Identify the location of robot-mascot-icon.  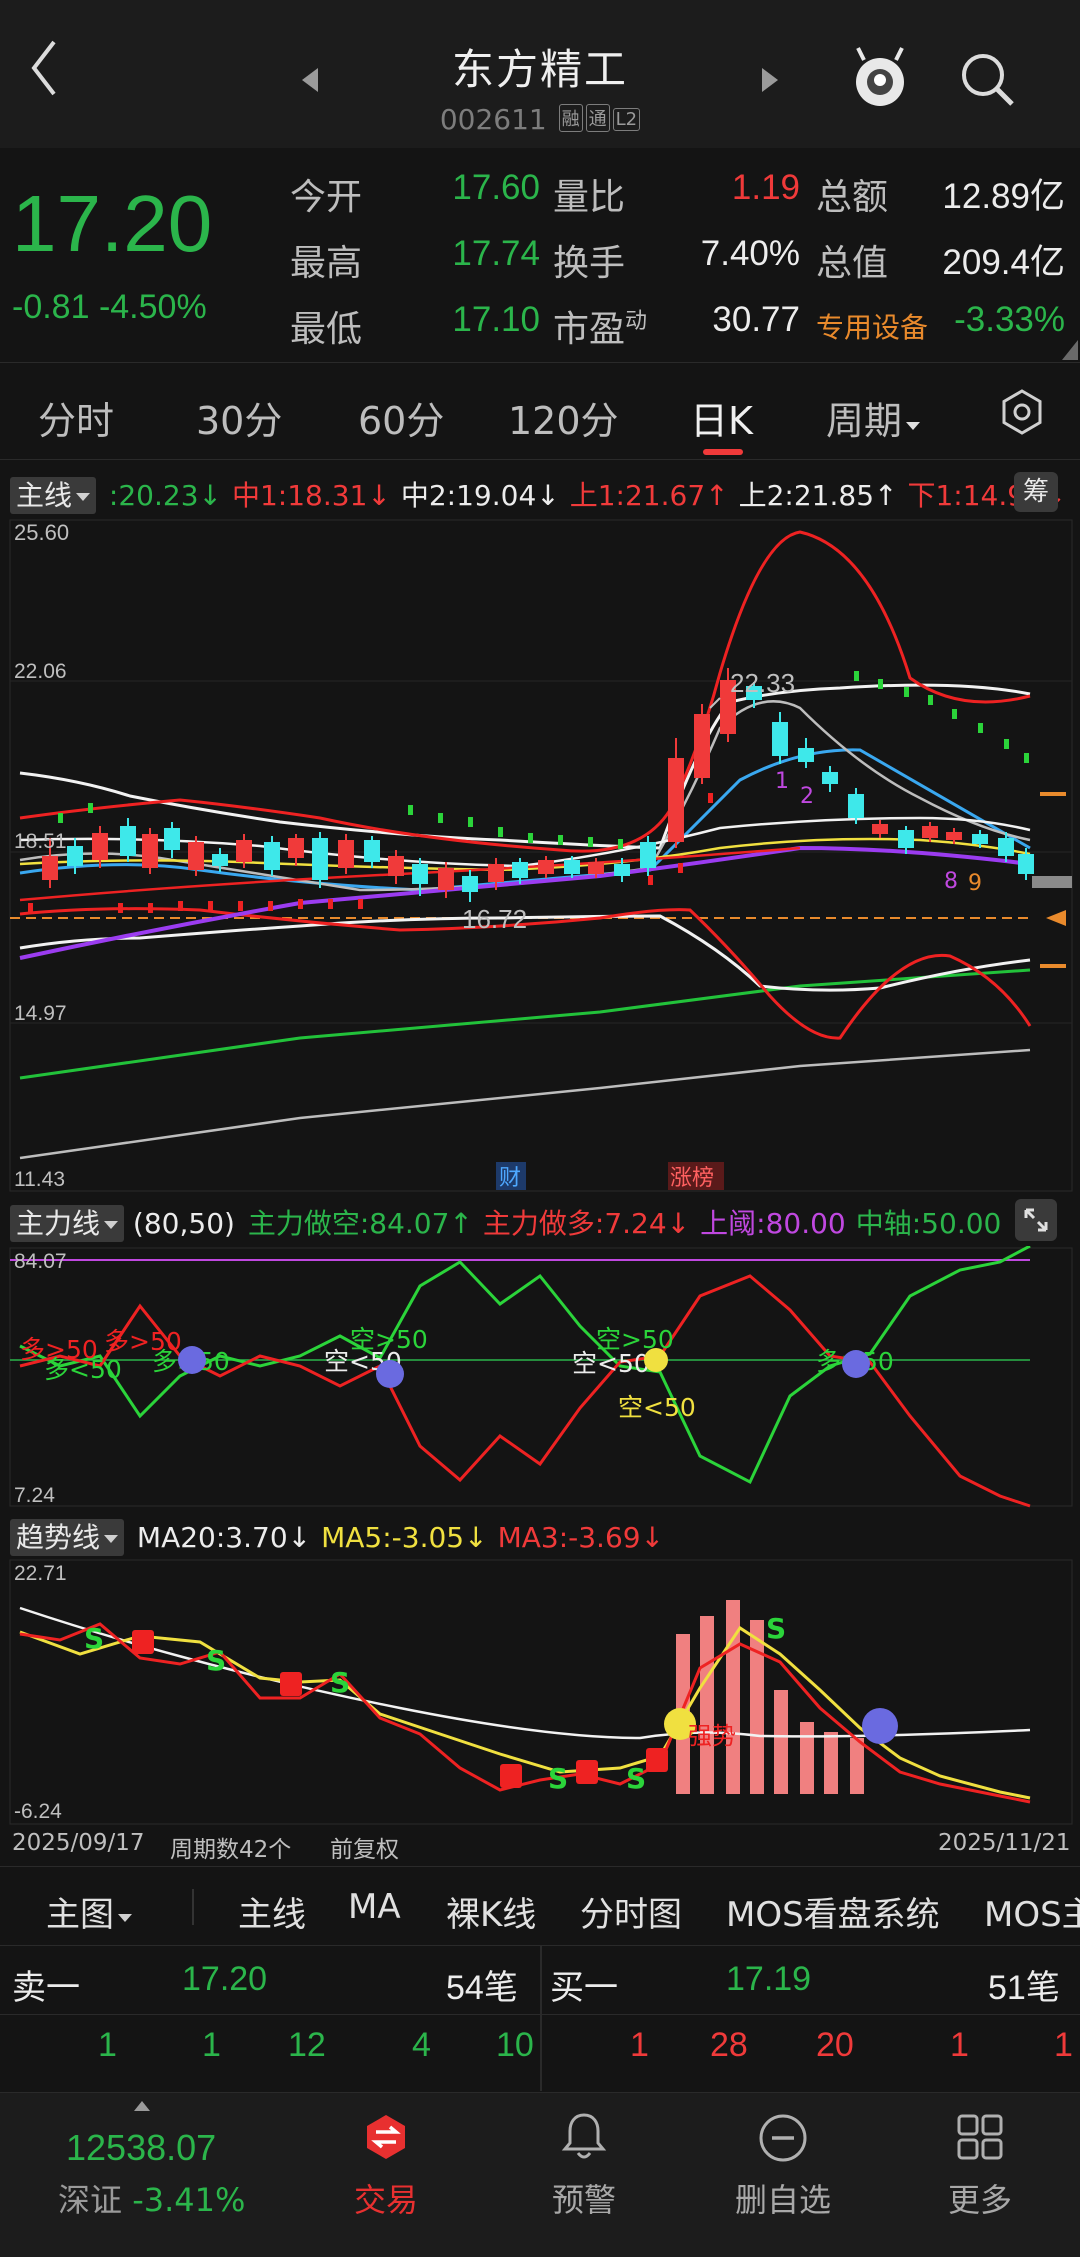
(880, 79).